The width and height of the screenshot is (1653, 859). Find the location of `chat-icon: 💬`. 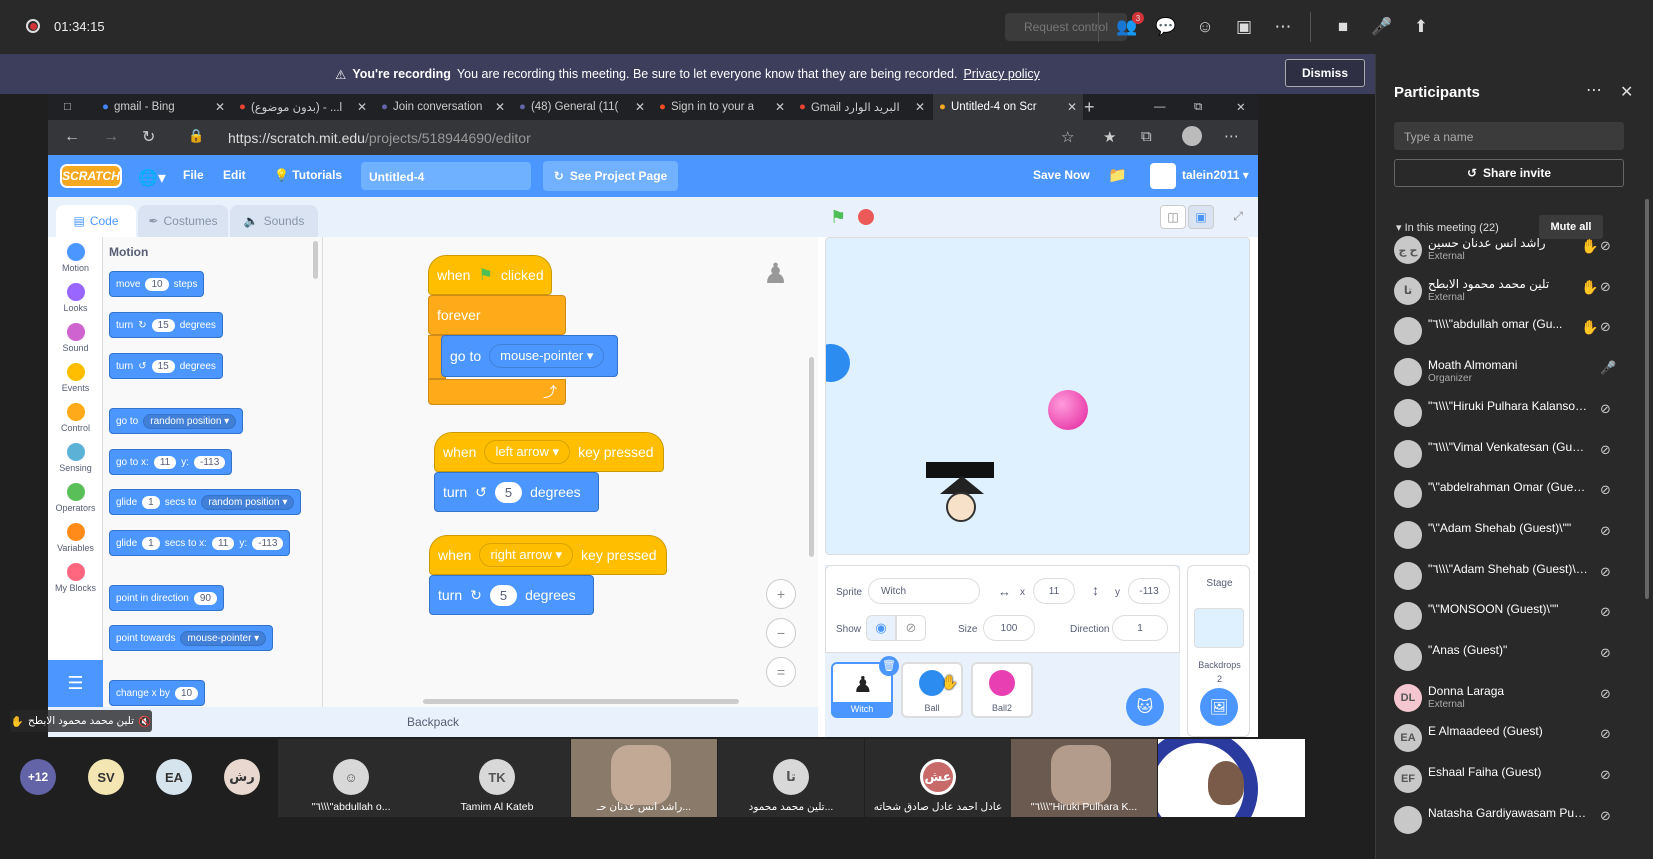

chat-icon: 💬 is located at coordinates (1166, 27).